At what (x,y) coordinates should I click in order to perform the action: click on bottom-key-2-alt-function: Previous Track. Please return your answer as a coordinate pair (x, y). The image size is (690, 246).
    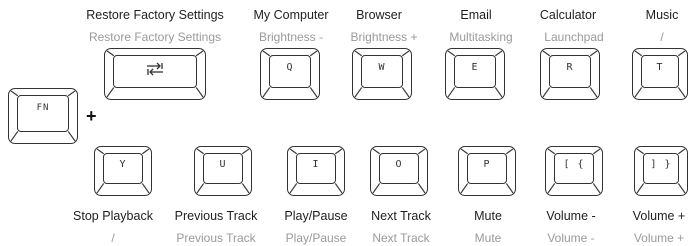
    Looking at the image, I should click on (216, 238).